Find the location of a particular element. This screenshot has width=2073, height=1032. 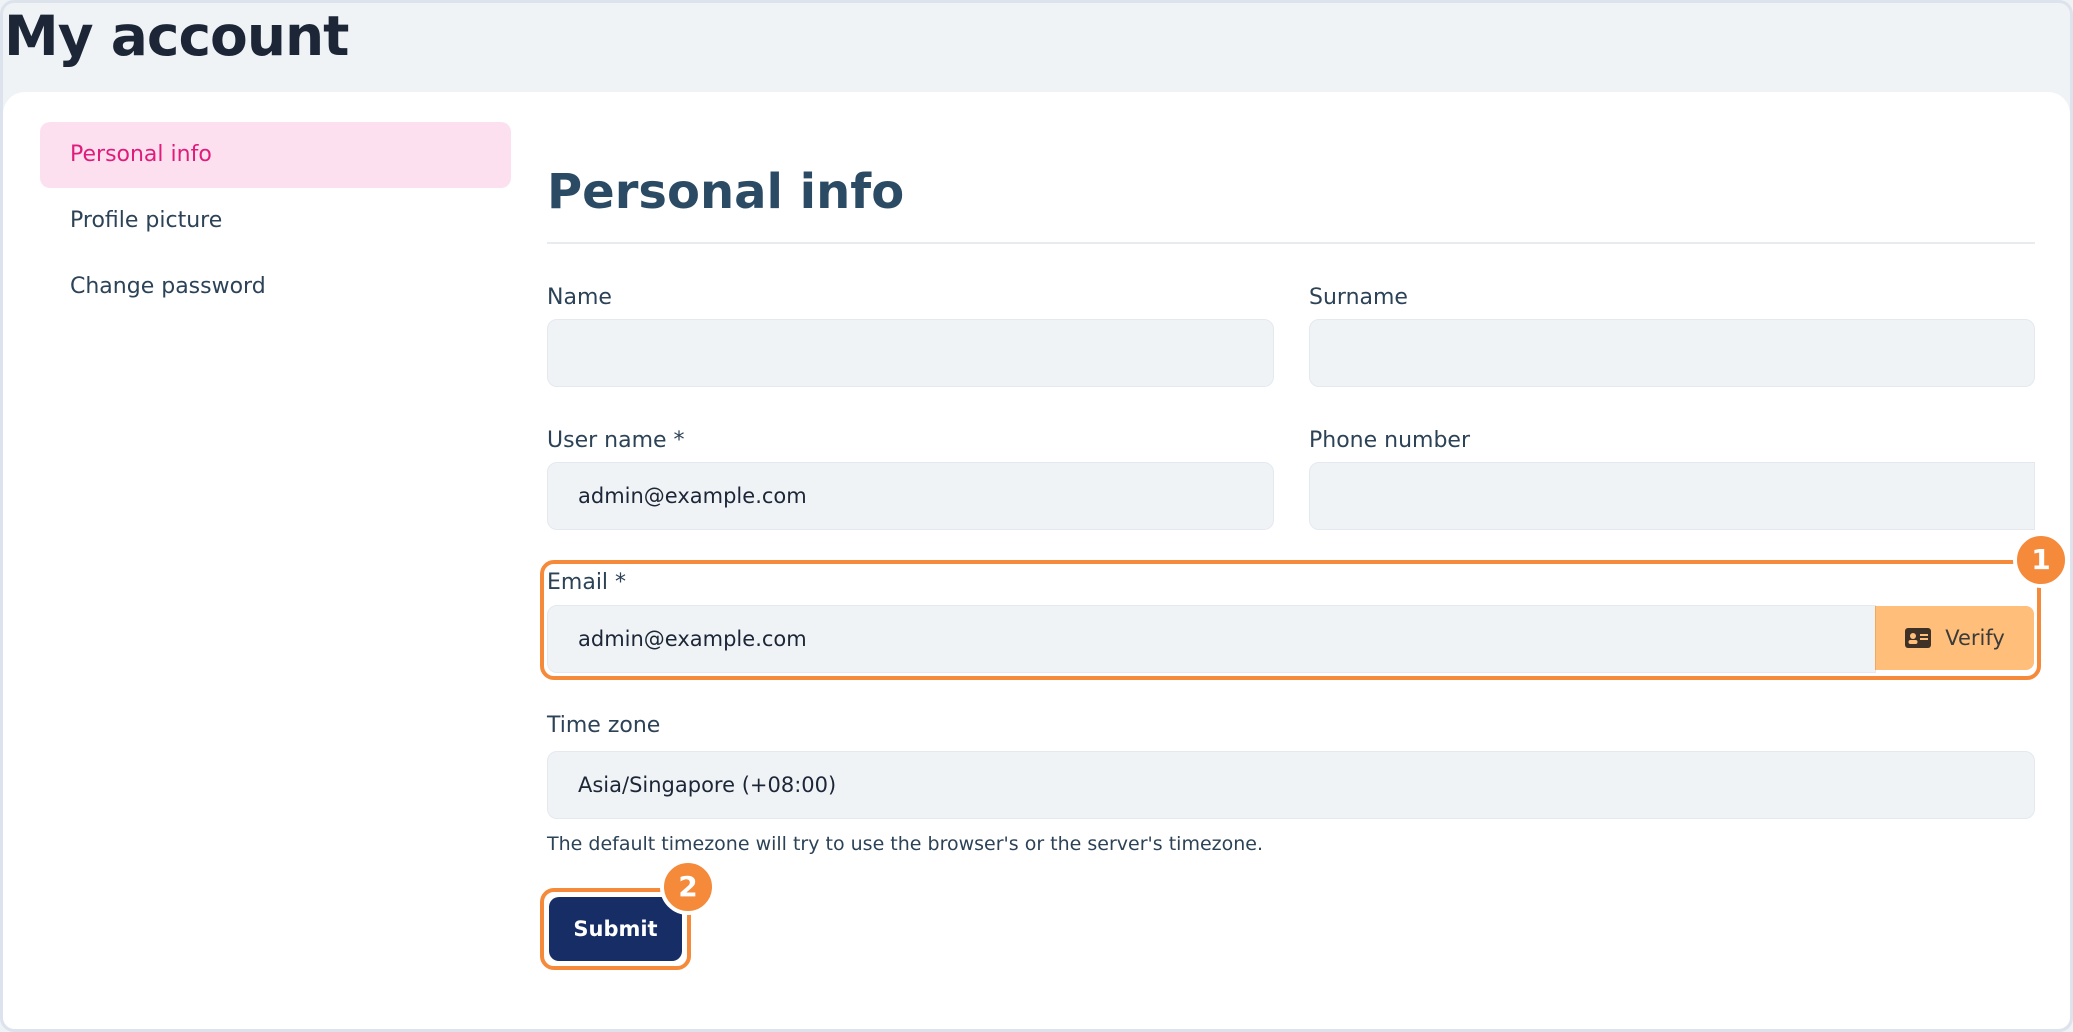

surname-input is located at coordinates (1672, 353).